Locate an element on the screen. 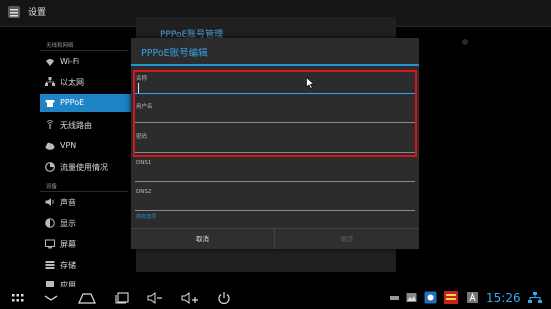 Image resolution: width=551 pixels, height=309 pixels. name-field is located at coordinates (275, 88).